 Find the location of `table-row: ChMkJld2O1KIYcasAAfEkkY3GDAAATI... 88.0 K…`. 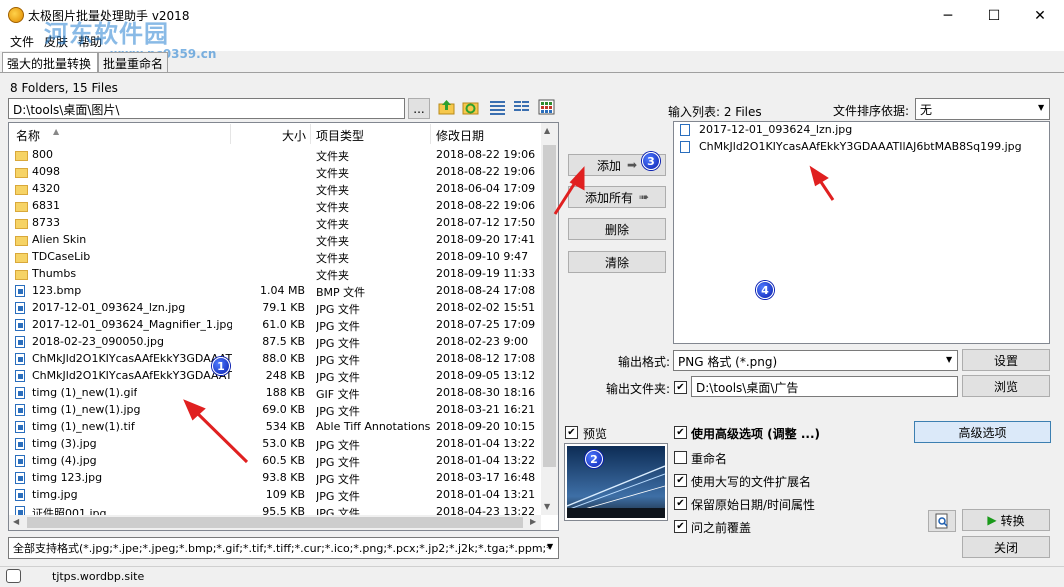

table-row: ChMkJld2O1KIYcasAAfEkkY3GDAAATI... 88.0 K… is located at coordinates (275, 359).